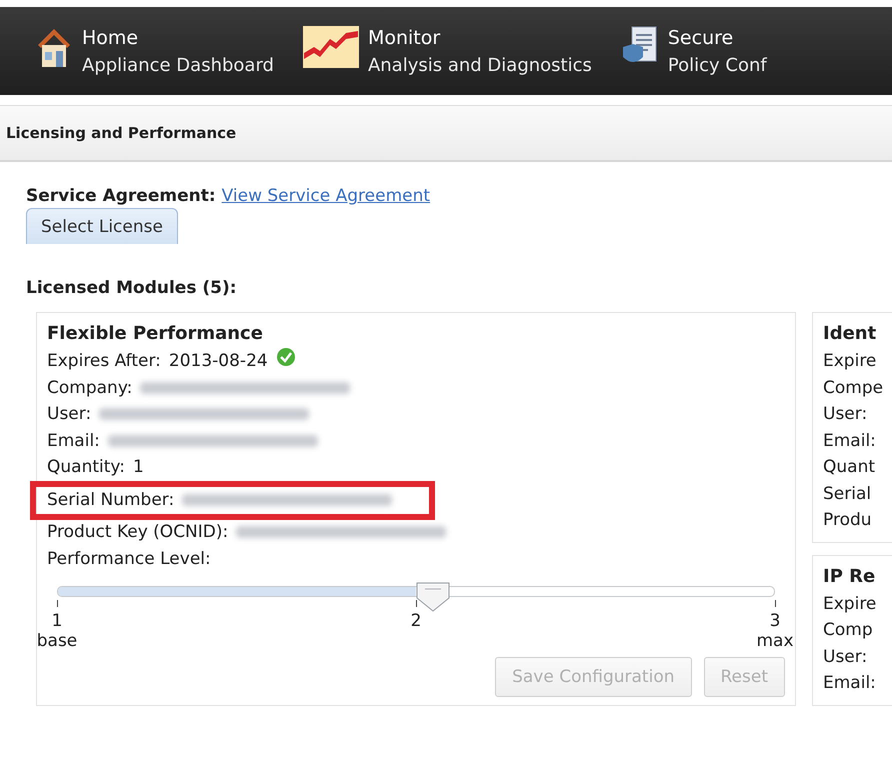 This screenshot has height=774, width=892. What do you see at coordinates (121, 133) in the screenshot?
I see `page-title: Licensing and Performance` at bounding box center [121, 133].